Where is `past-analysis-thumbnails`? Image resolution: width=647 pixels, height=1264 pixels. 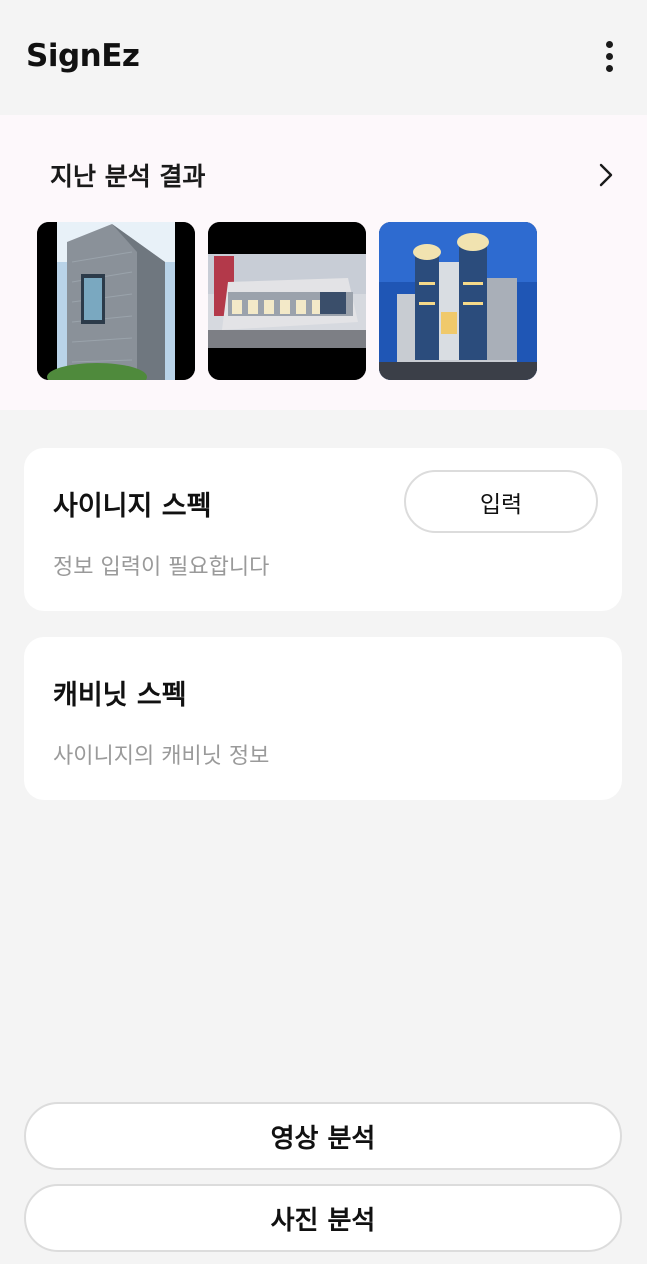
past-analysis-thumbnails is located at coordinates (287, 301).